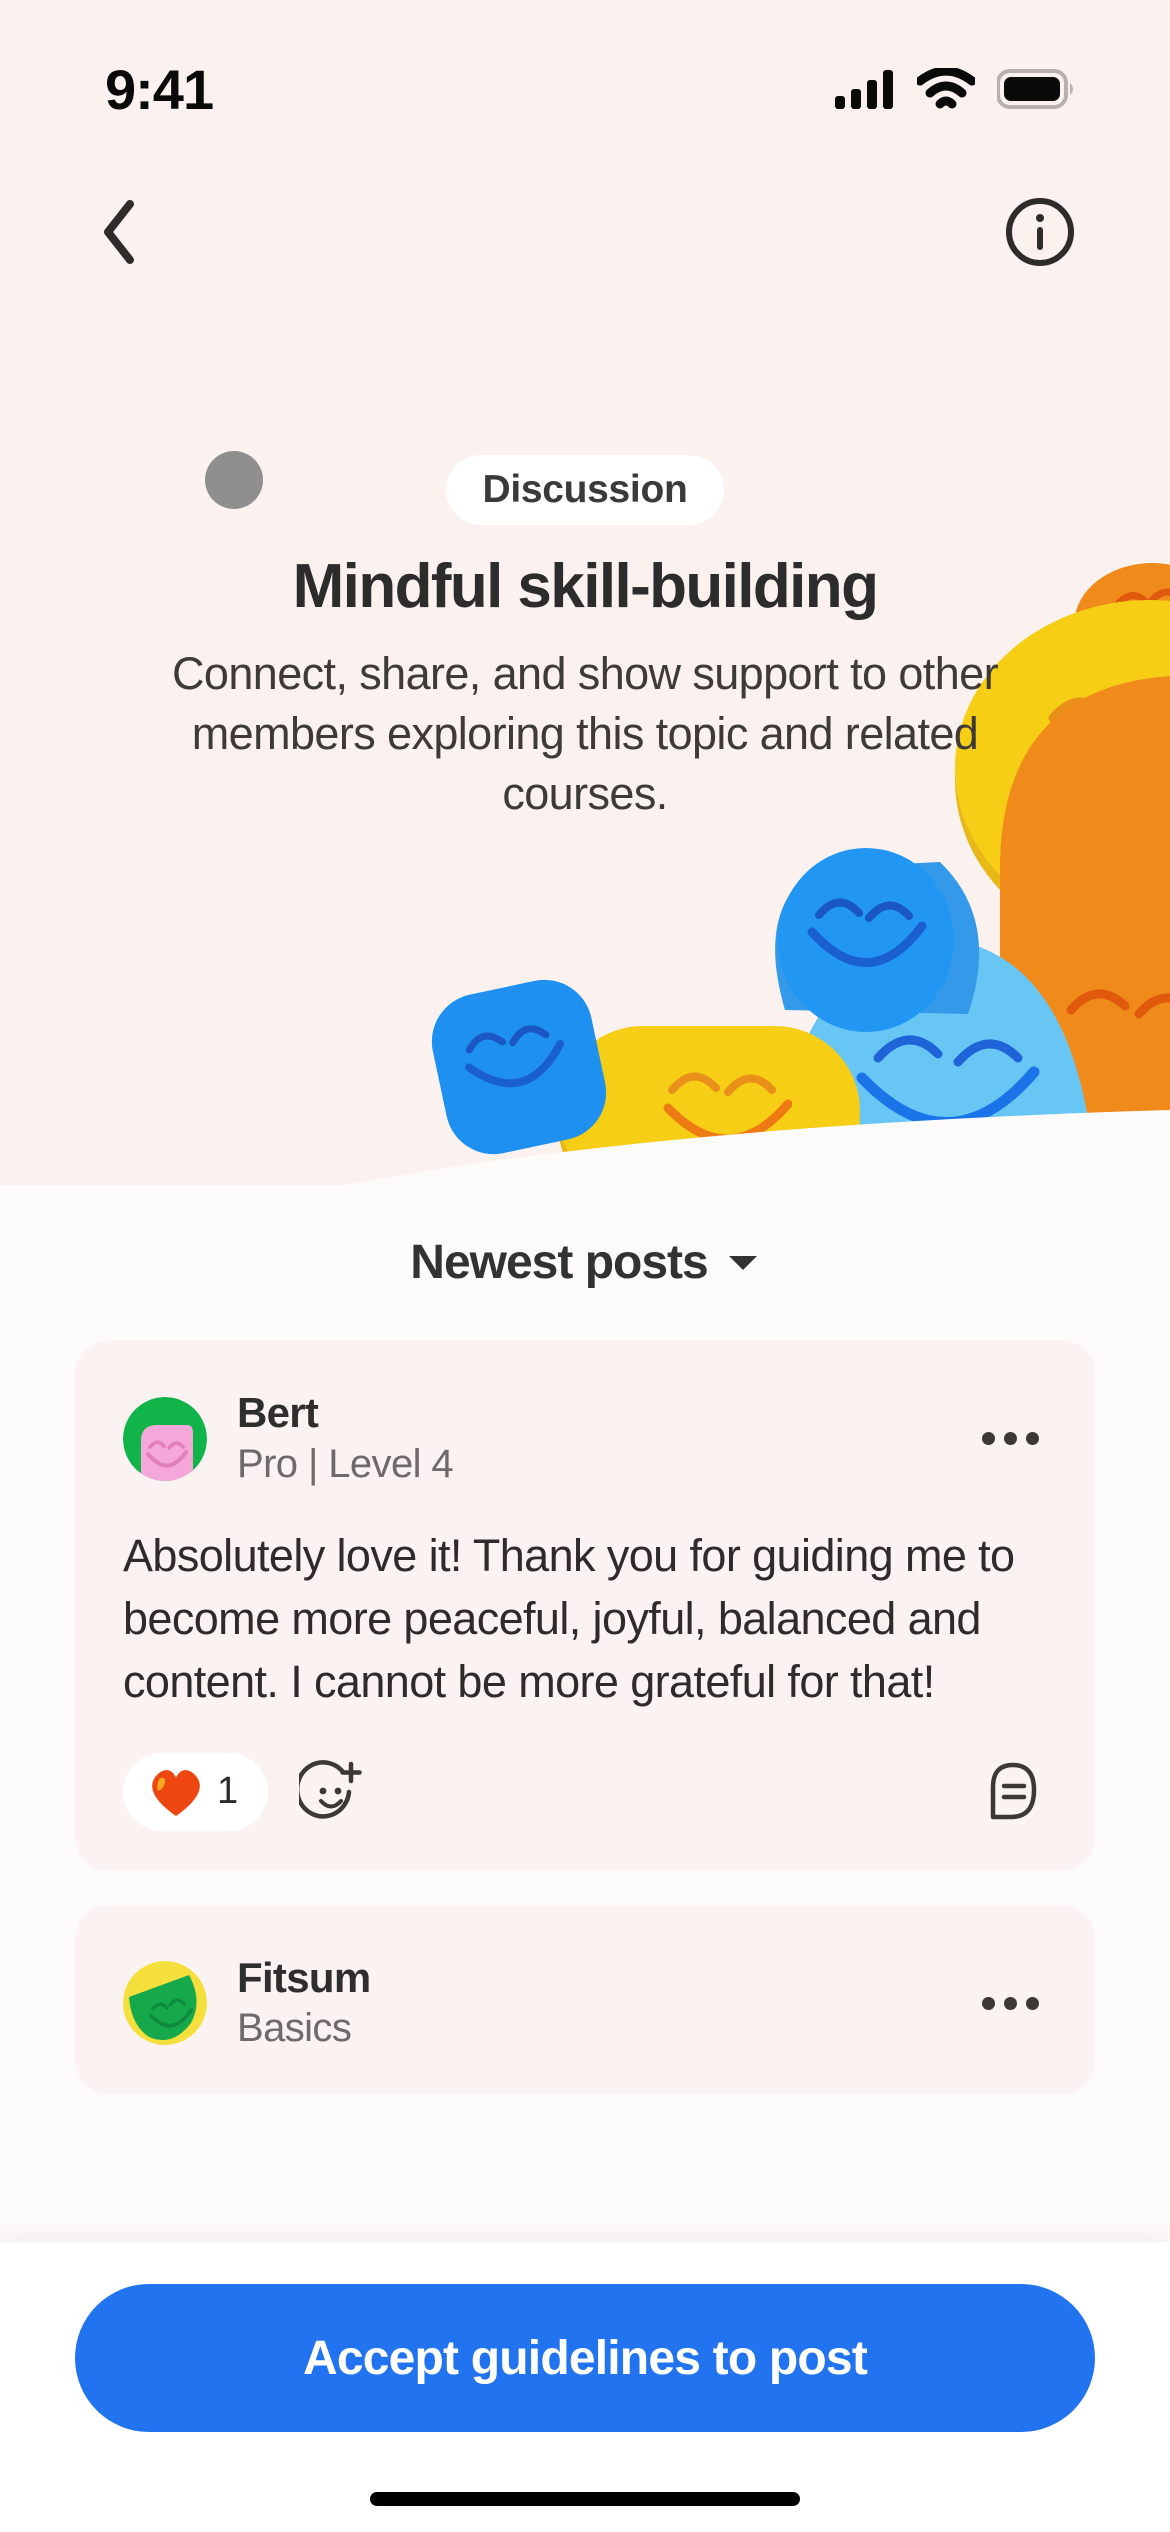  I want to click on info-button, so click(1040, 232).